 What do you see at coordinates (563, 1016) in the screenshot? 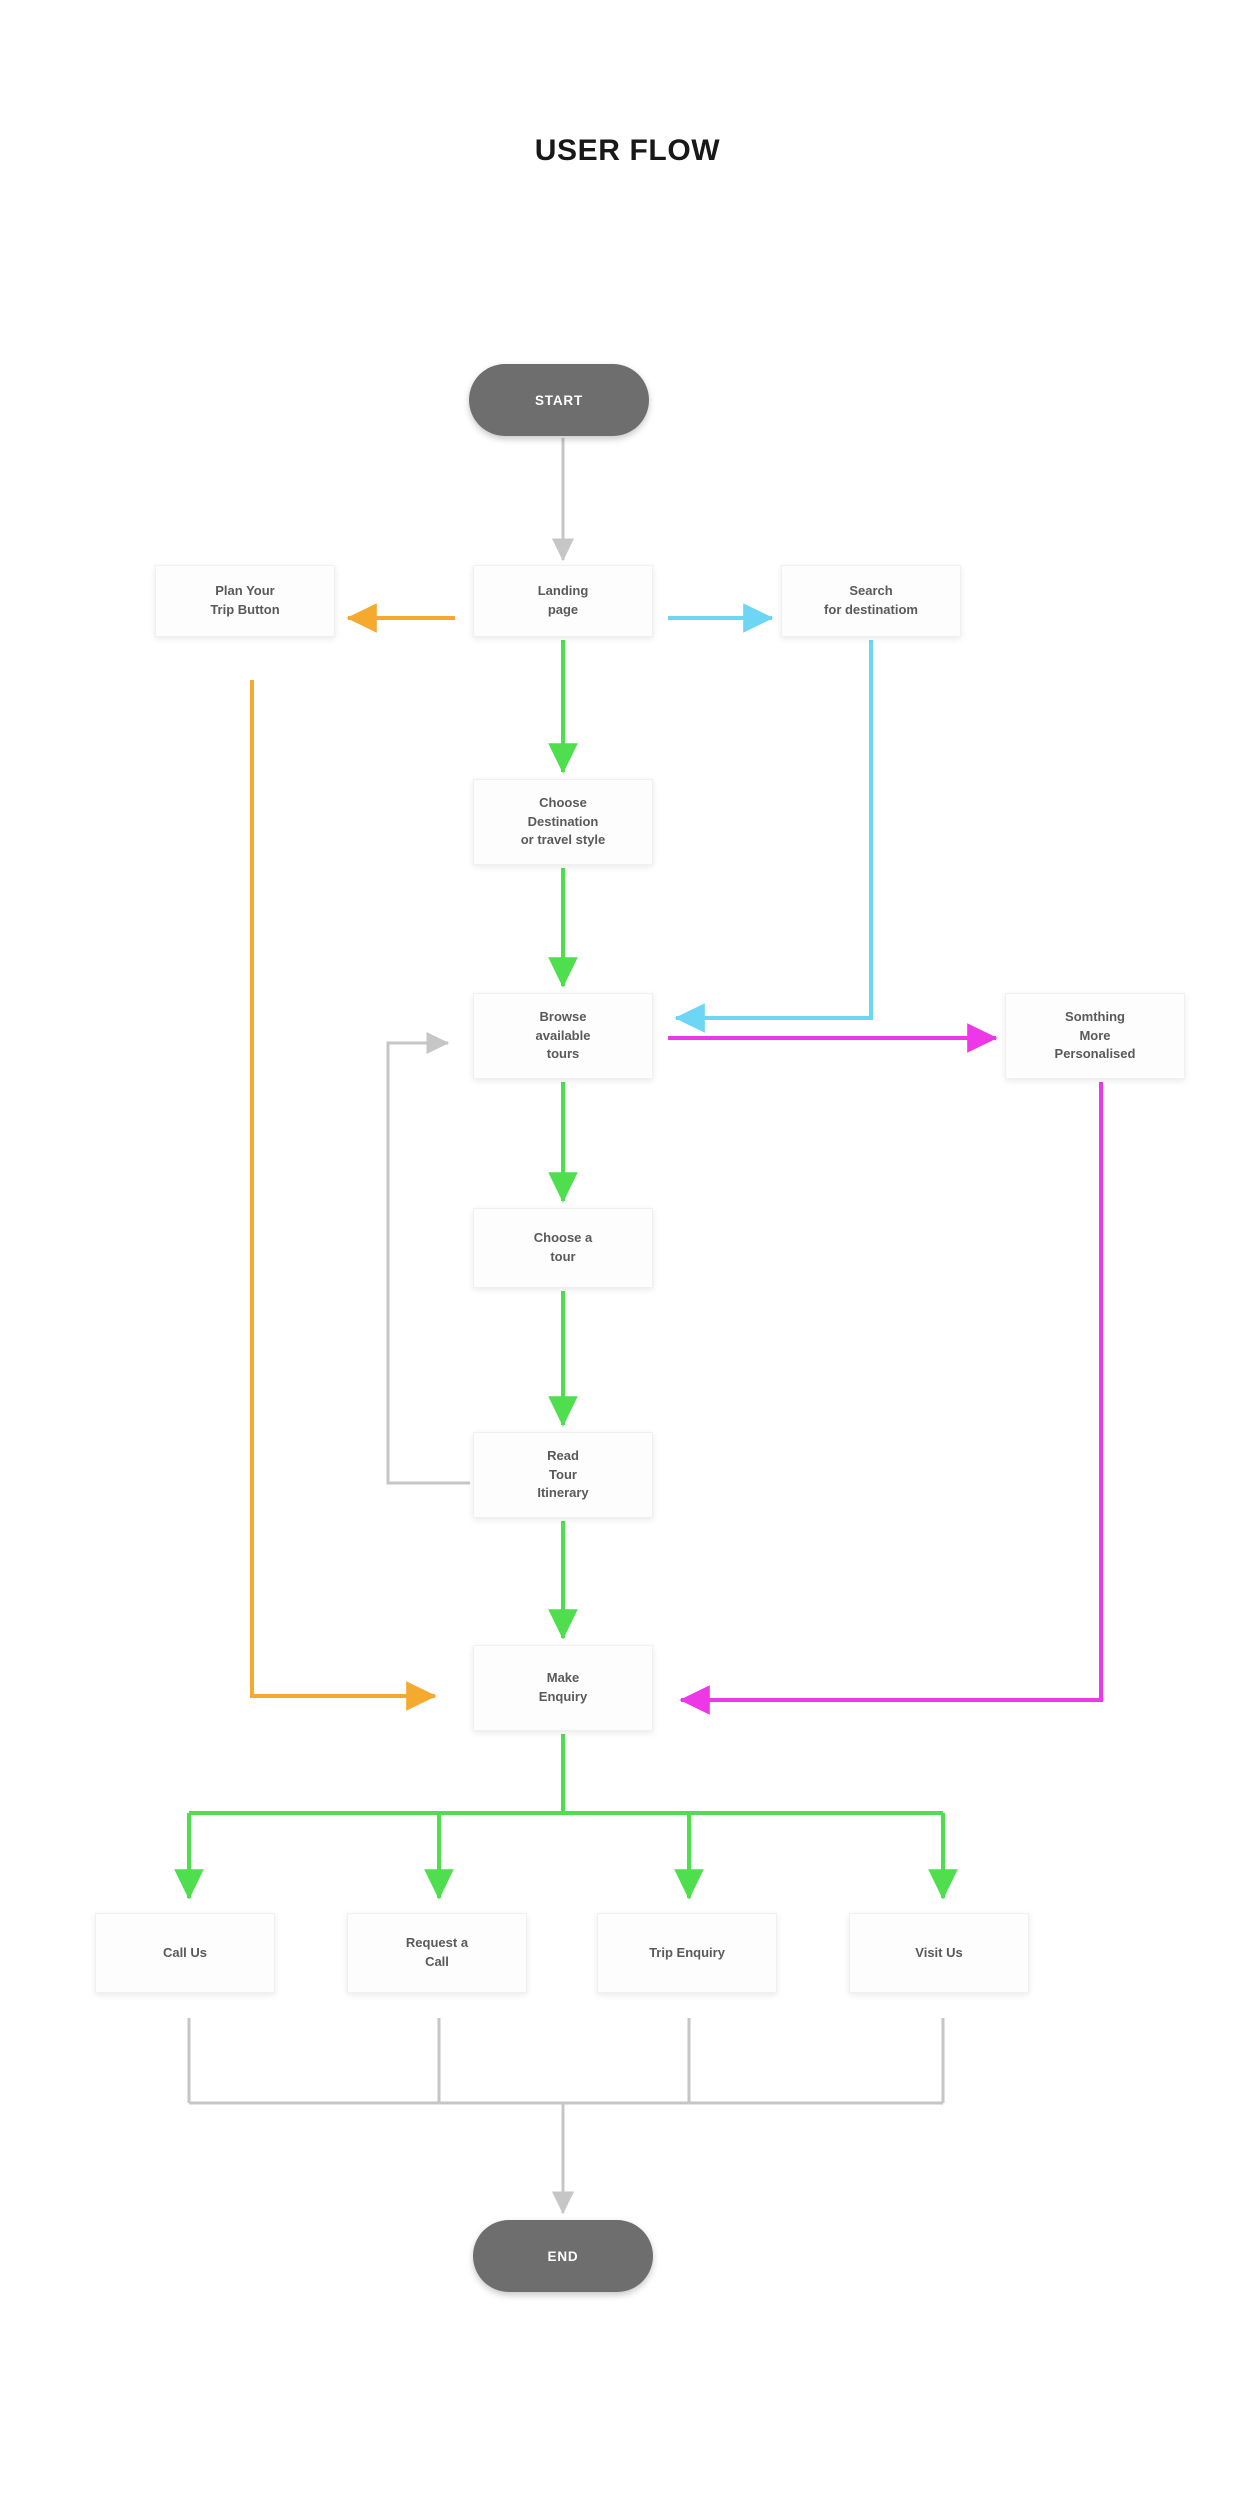
I see `node-browse-tours-line1: Browse` at bounding box center [563, 1016].